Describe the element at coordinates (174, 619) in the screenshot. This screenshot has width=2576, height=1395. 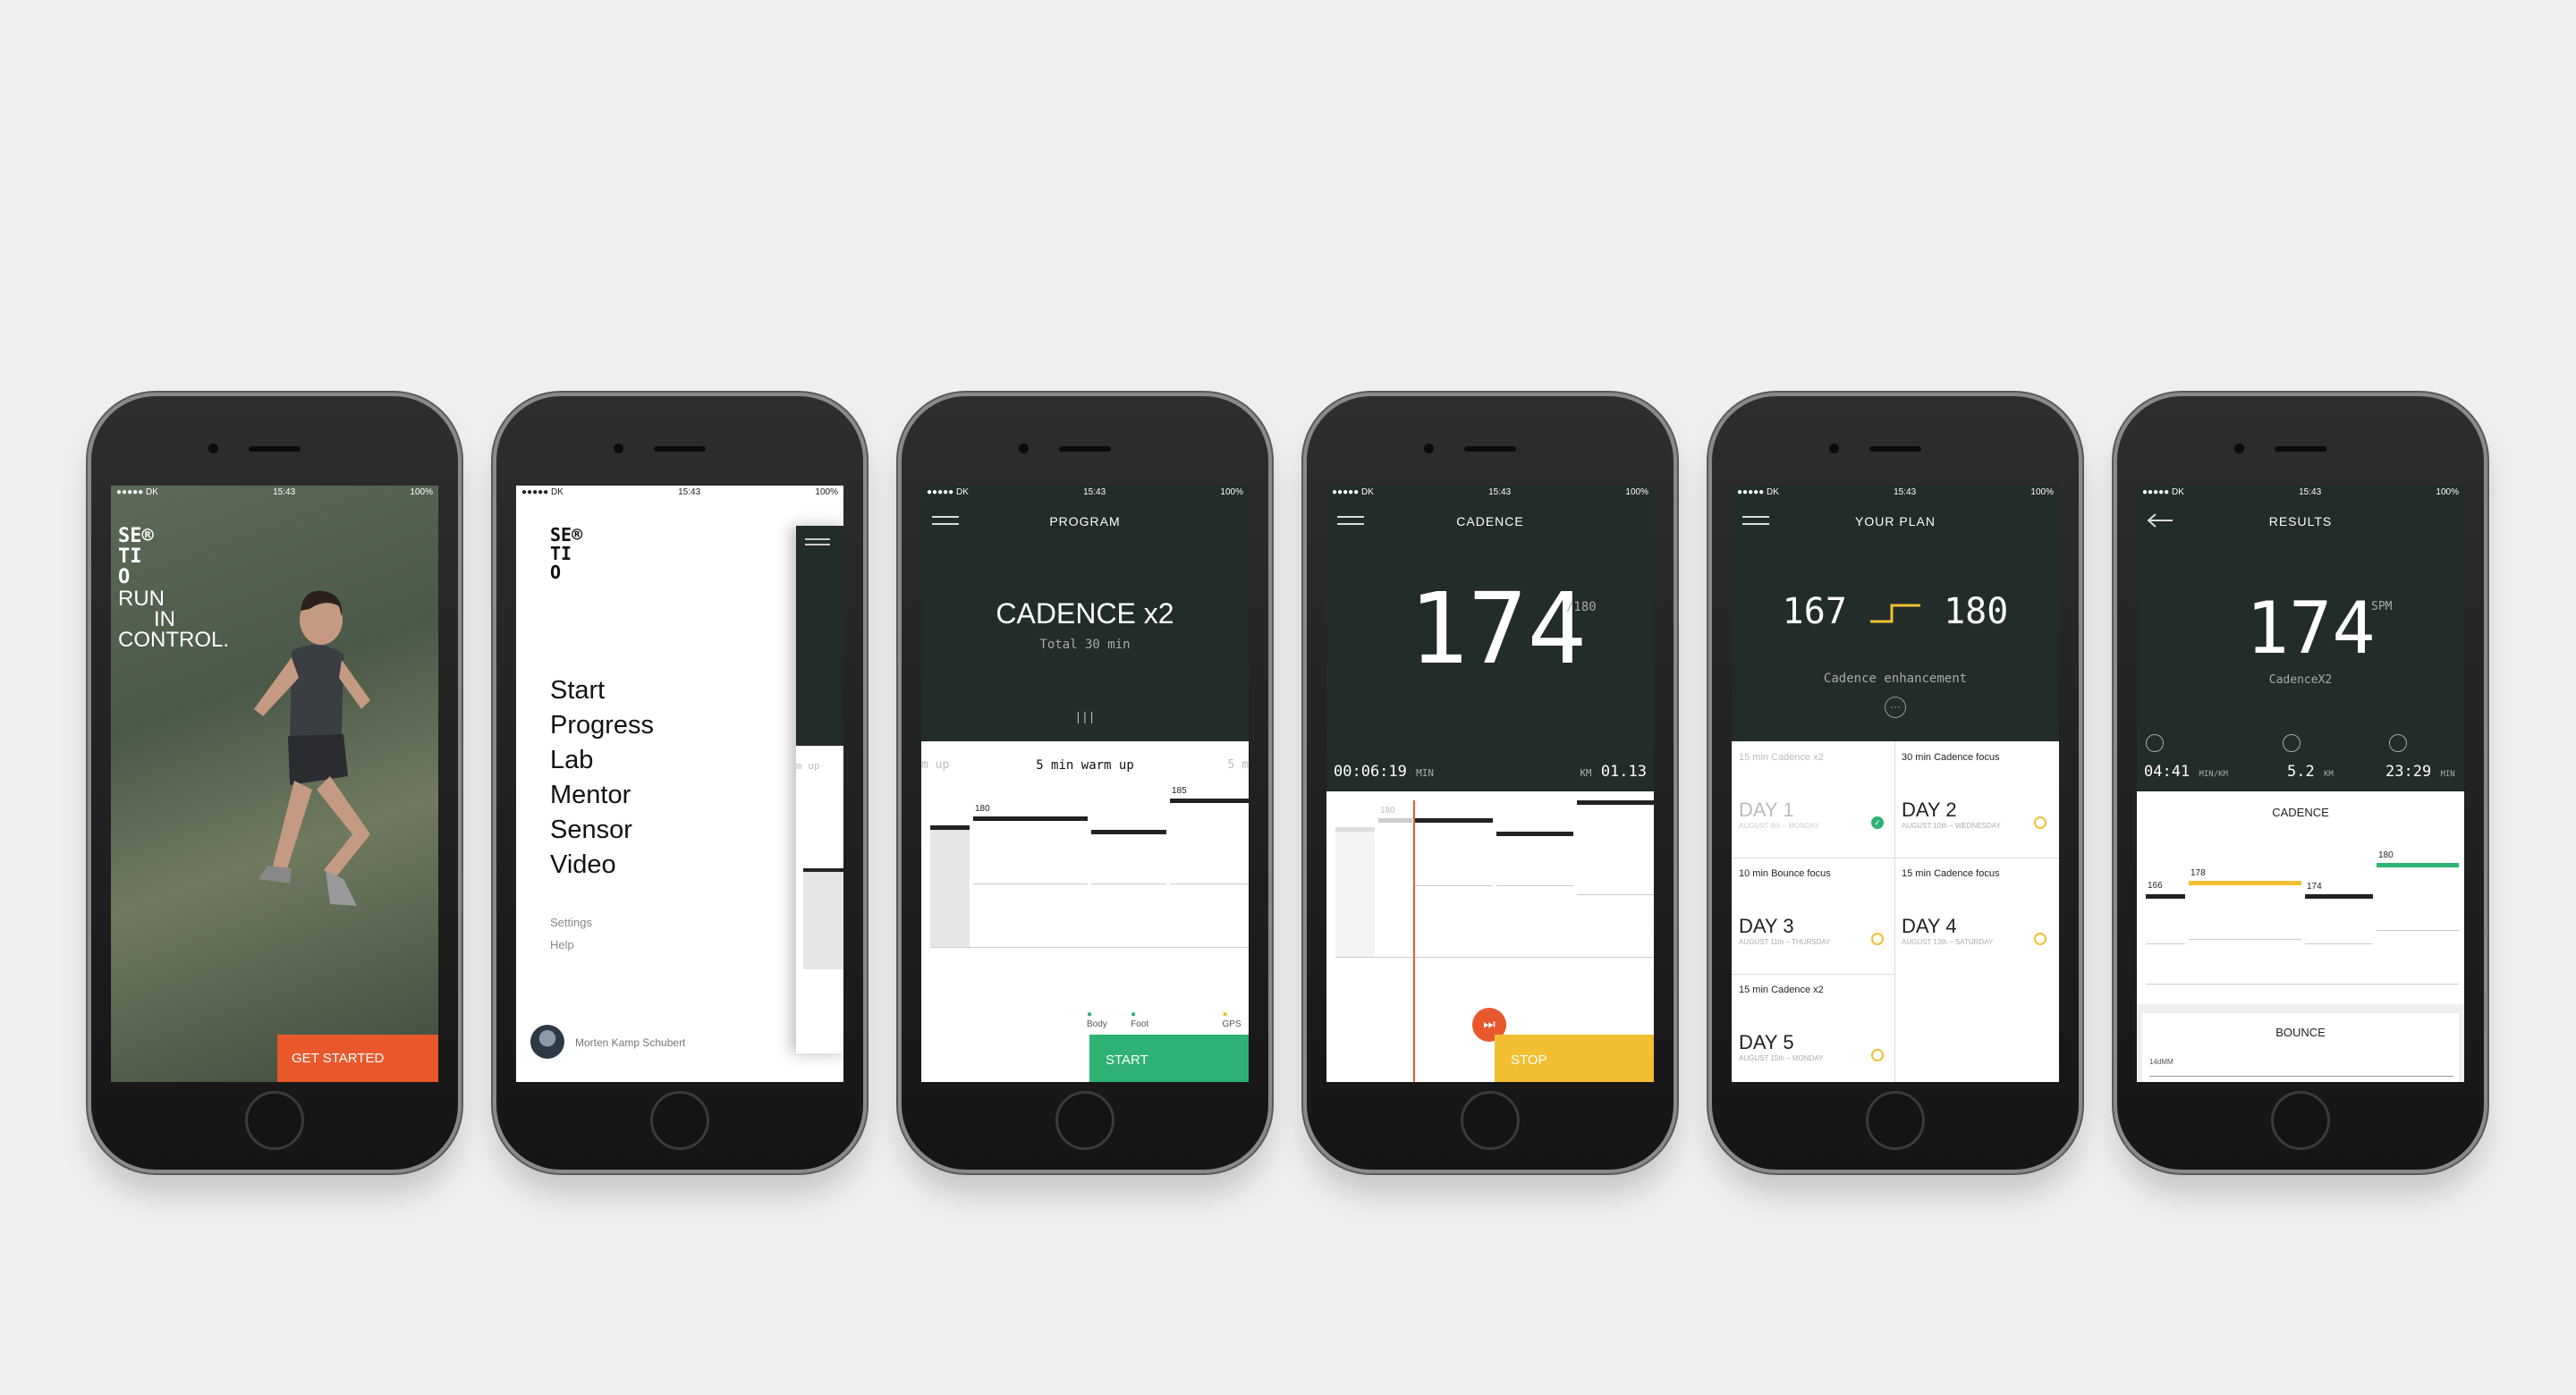
I see `tagline: RUN IN CONTROL.` at that location.